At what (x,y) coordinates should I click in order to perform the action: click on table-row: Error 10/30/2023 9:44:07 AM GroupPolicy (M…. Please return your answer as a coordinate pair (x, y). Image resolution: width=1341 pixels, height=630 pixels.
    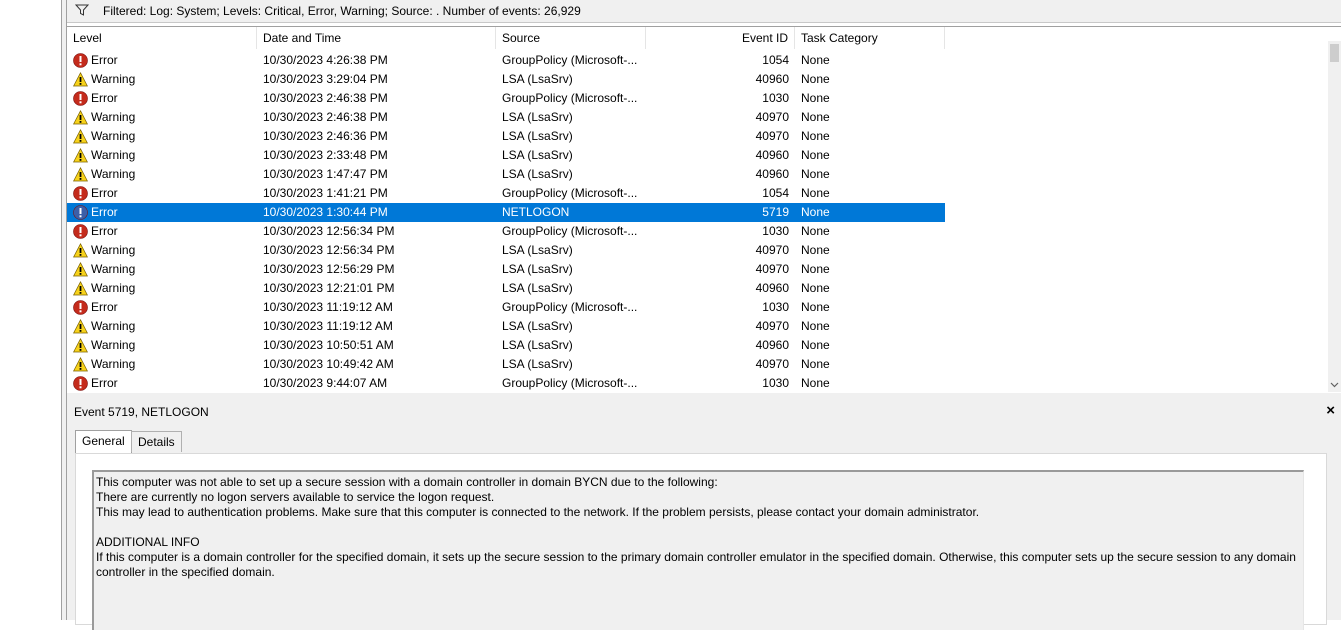
    Looking at the image, I should click on (506, 383).